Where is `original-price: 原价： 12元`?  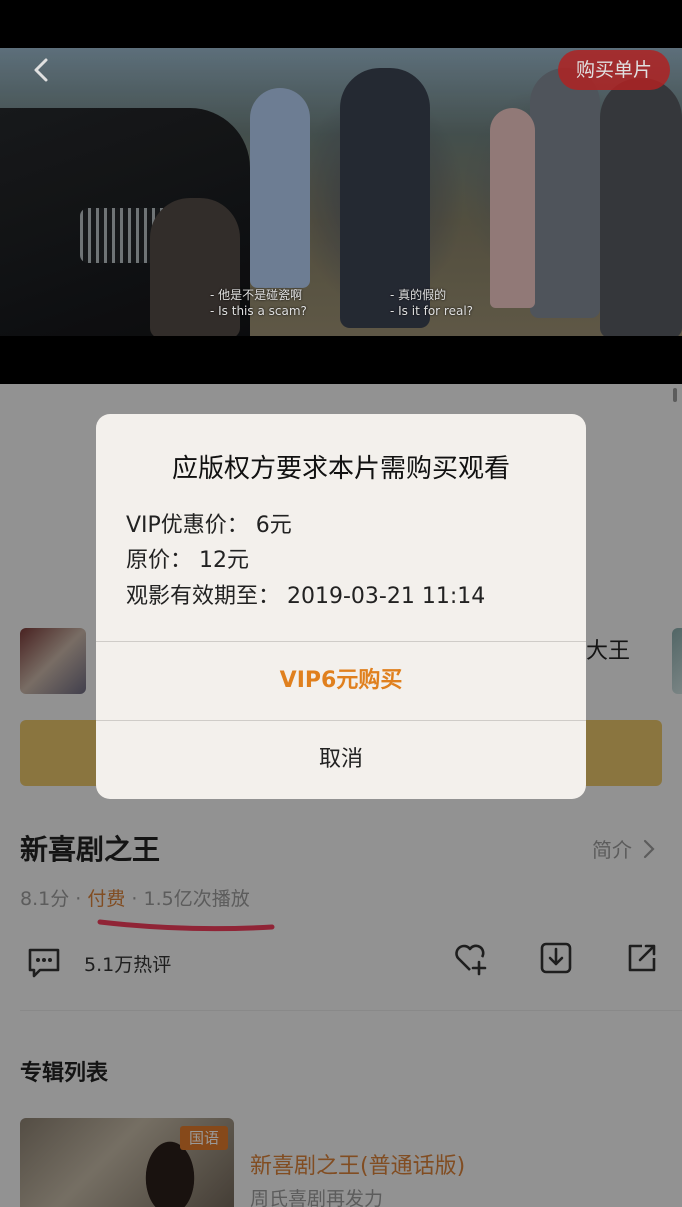
original-price: 原价： 12元 is located at coordinates (187, 560).